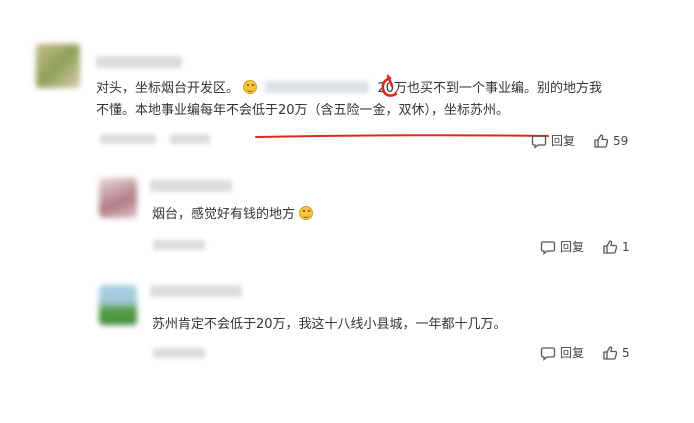 This screenshot has width=694, height=423. Describe the element at coordinates (621, 140) in the screenshot. I see `like-count: 59` at that location.